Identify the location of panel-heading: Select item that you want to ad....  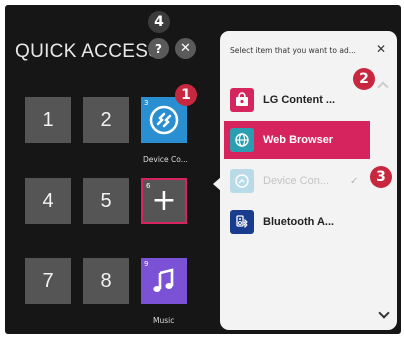
(293, 50).